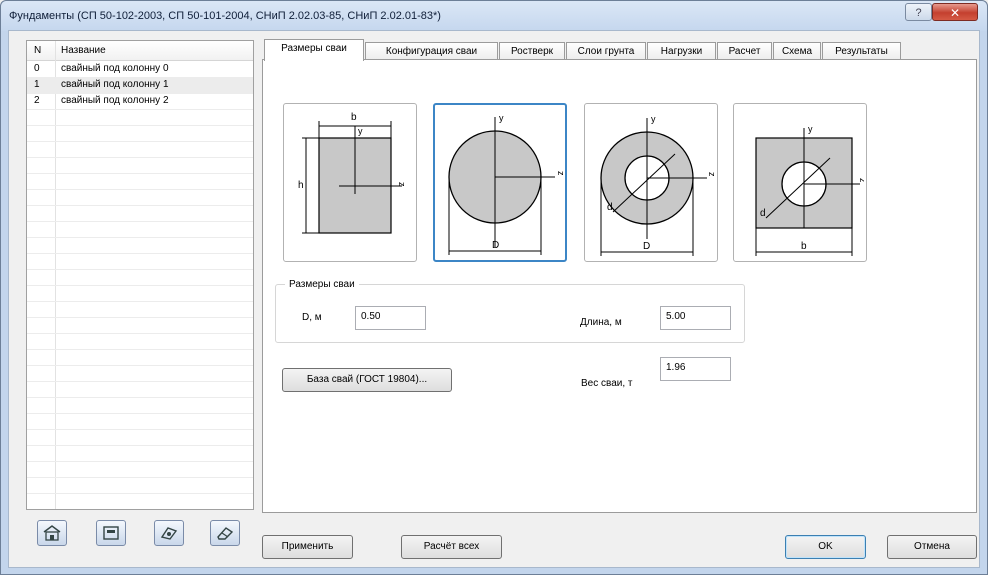 The width and height of the screenshot is (988, 575). I want to click on calculate-all-button: Расчёт всех, so click(451, 547).